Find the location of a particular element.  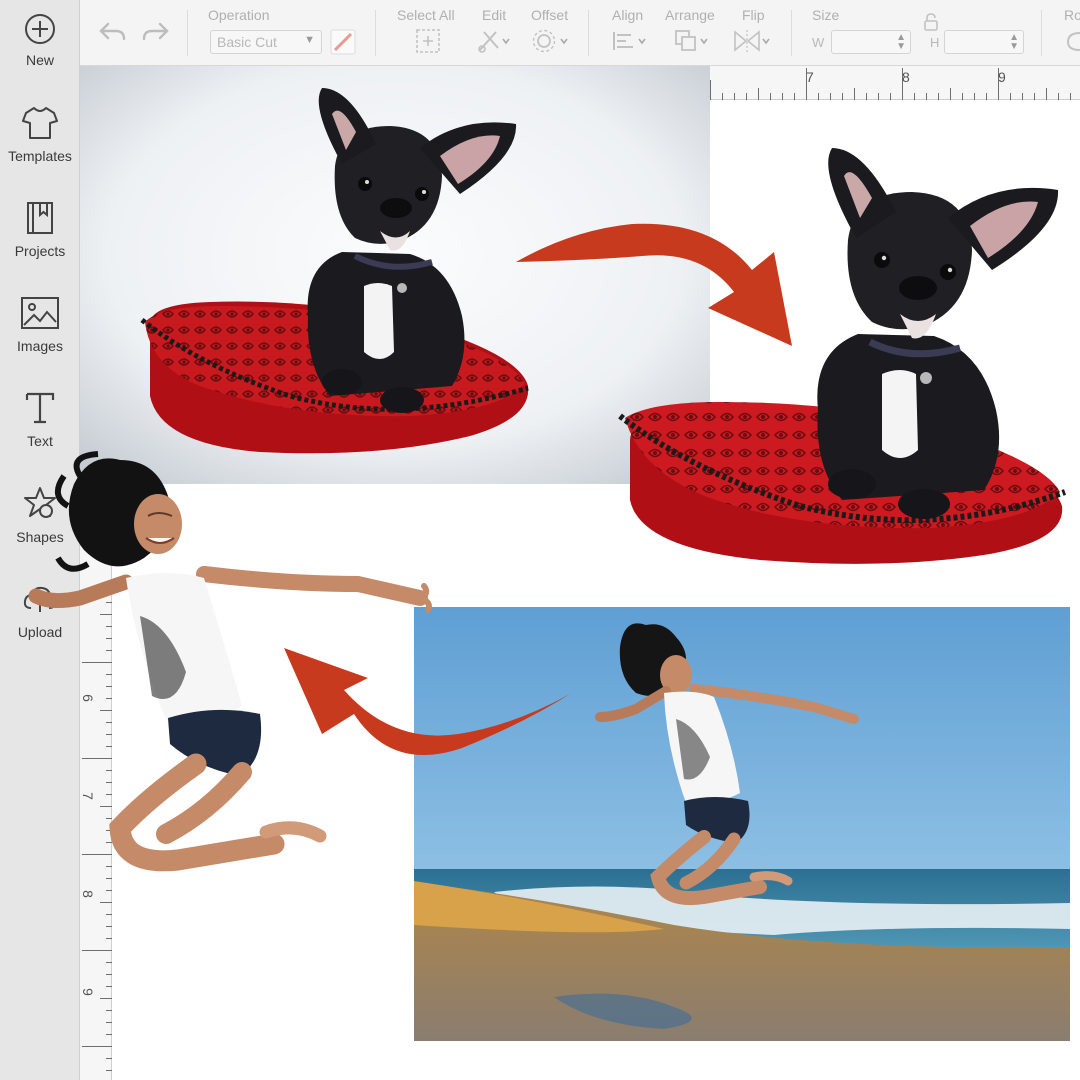

sidebar-item-new: New is located at coordinates (40, 56).